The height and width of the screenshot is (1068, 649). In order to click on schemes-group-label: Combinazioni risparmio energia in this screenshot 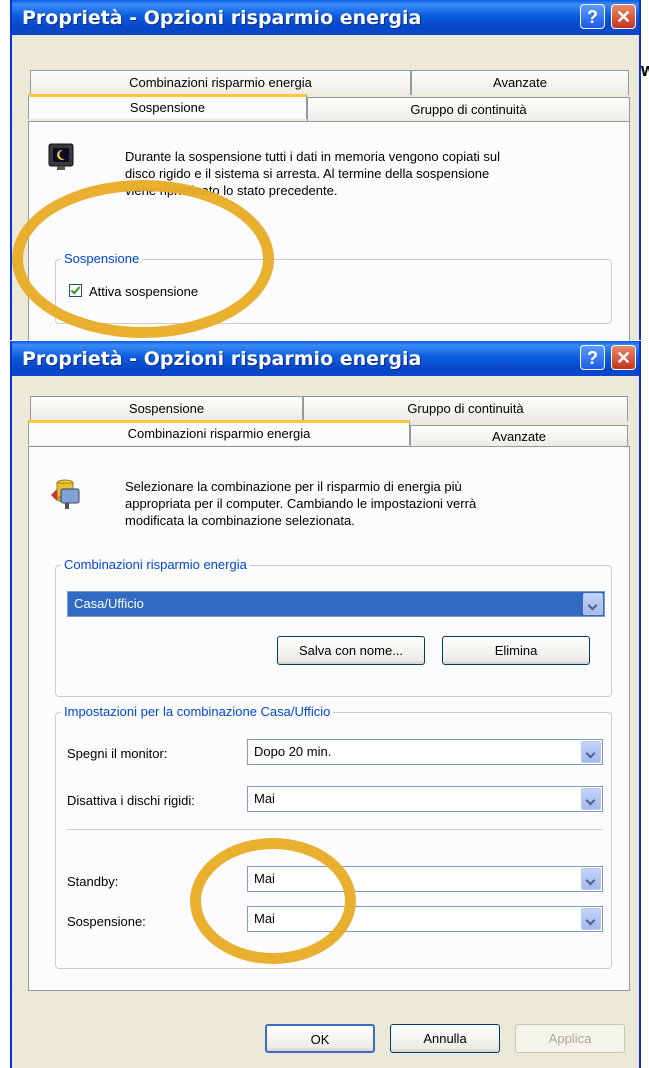, I will do `click(155, 564)`.